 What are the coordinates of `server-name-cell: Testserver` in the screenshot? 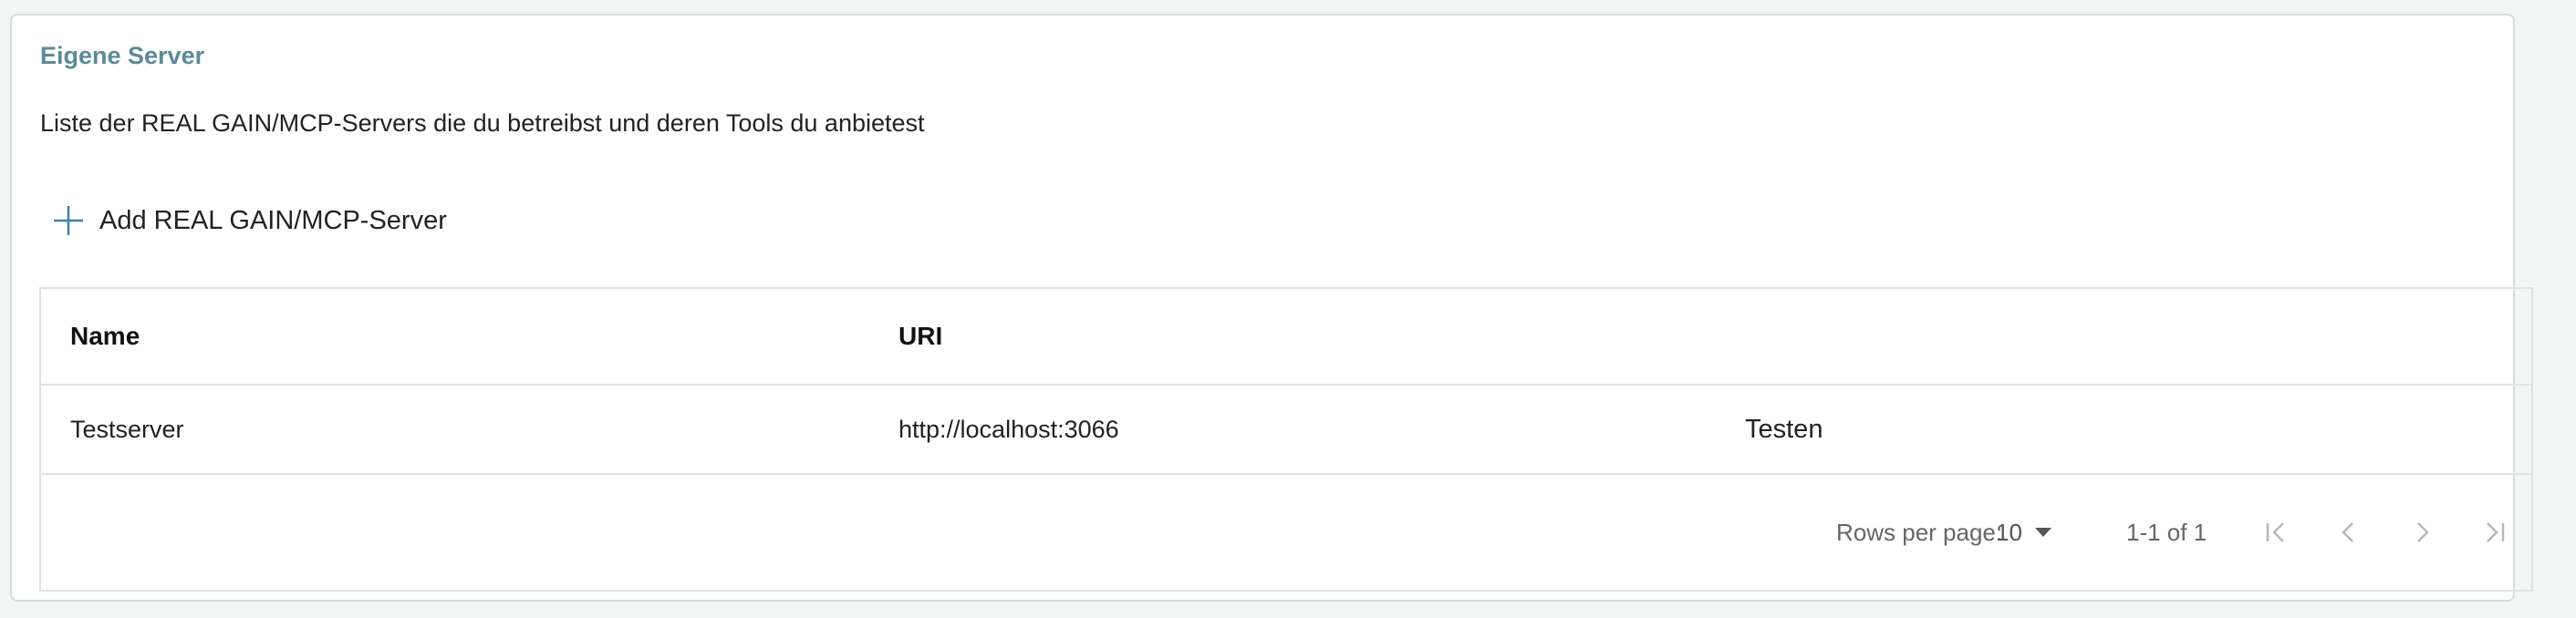 It's located at (127, 429).